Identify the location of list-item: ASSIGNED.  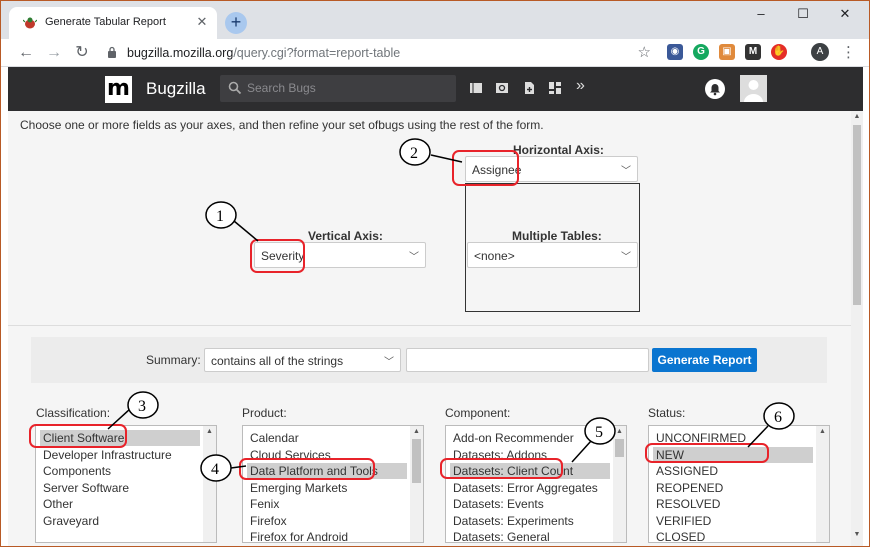
(687, 471).